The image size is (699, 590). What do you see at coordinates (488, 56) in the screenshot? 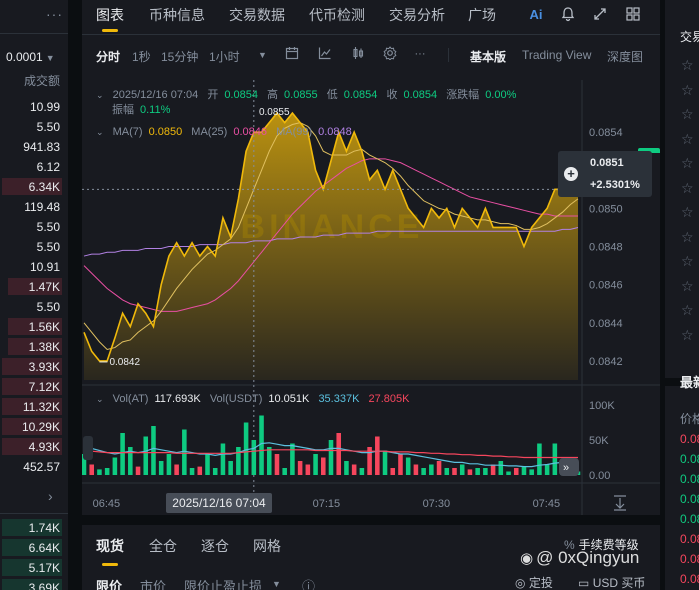
I see `view-basic: 基本版` at bounding box center [488, 56].